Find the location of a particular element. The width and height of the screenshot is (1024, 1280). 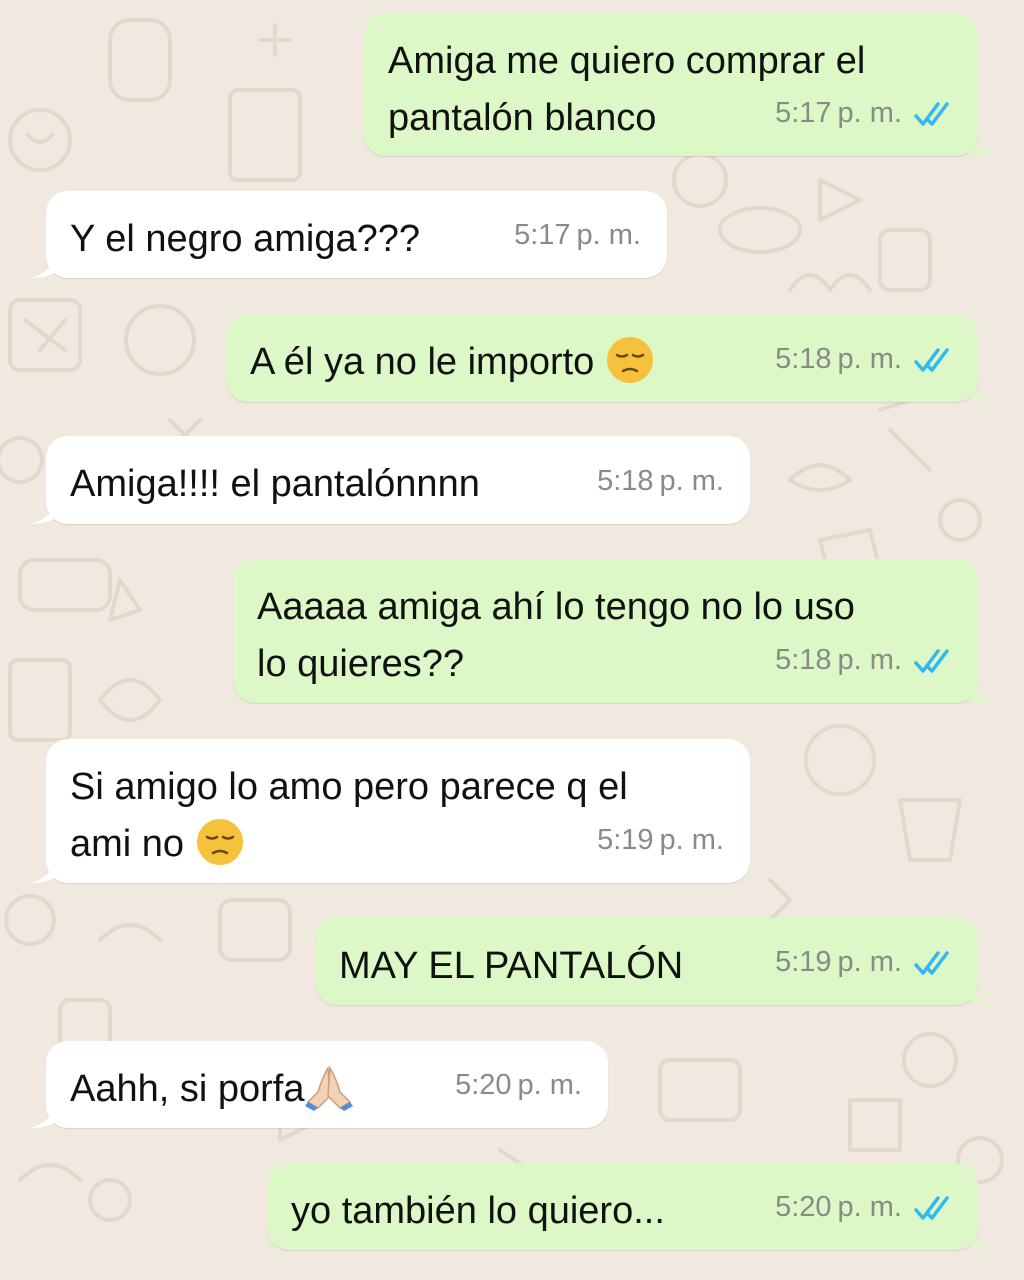

message-bubble-incoming: Aahh, si porfa 5:20 p. m. is located at coordinates (318, 1084).